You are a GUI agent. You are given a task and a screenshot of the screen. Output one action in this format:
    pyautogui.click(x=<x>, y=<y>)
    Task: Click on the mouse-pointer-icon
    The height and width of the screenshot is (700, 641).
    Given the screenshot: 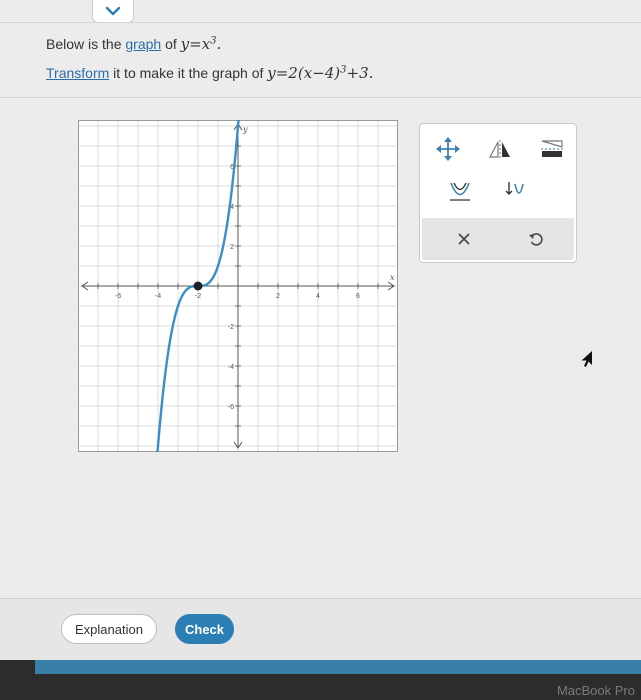 What is the action you would take?
    pyautogui.click(x=586, y=359)
    